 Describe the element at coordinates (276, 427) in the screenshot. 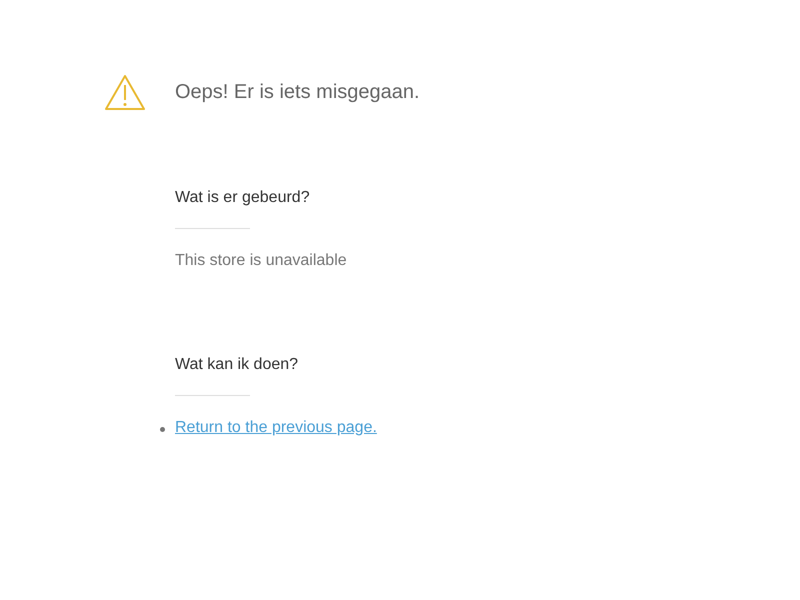

I see `back-link: Return to the previous page.` at that location.